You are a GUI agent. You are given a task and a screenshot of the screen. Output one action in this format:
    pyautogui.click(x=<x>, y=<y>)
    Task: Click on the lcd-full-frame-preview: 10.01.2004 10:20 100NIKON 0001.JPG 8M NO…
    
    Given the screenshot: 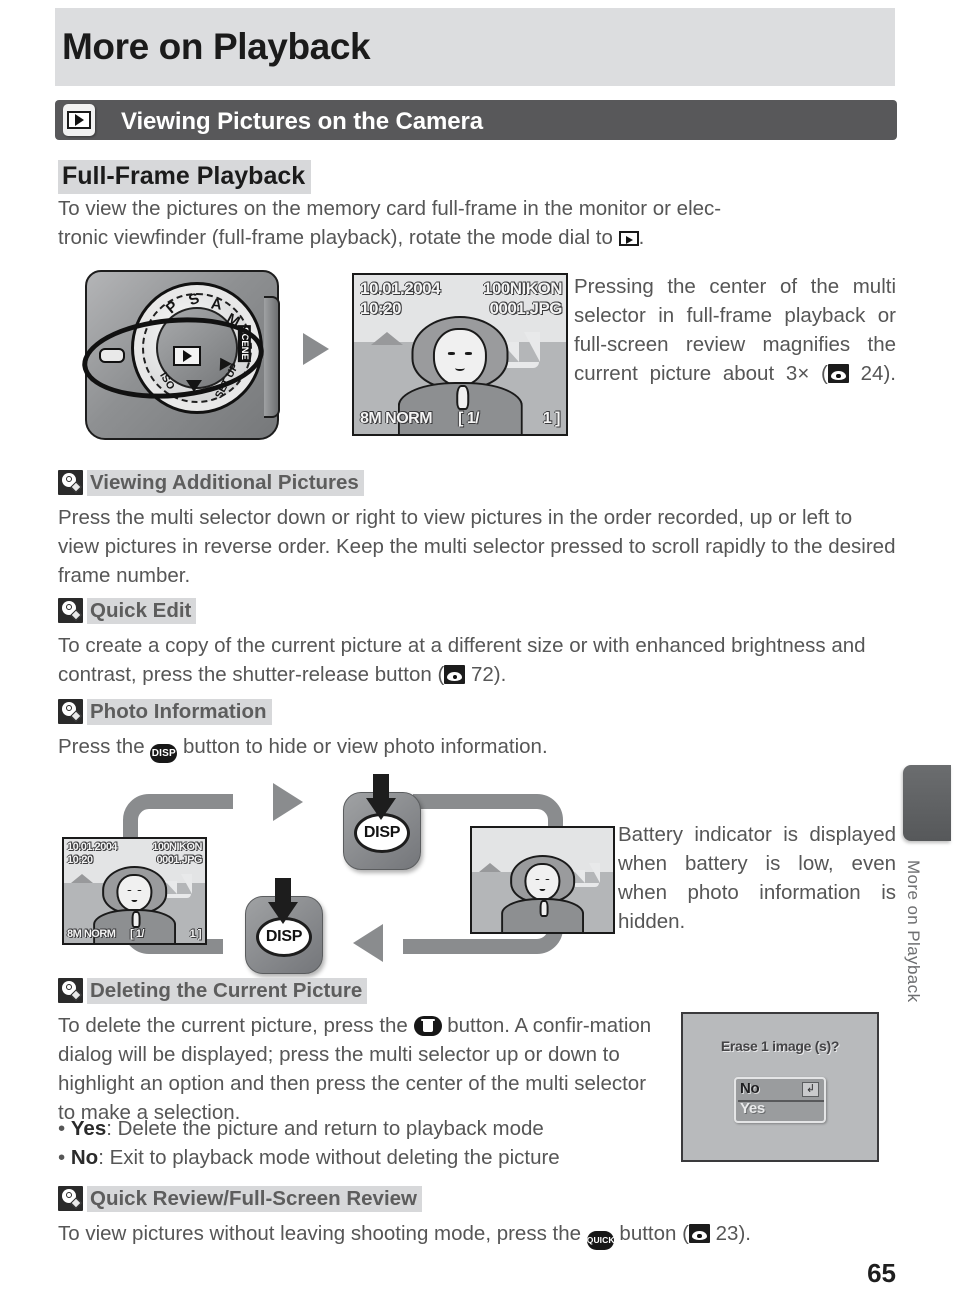 What is the action you would take?
    pyautogui.click(x=460, y=354)
    